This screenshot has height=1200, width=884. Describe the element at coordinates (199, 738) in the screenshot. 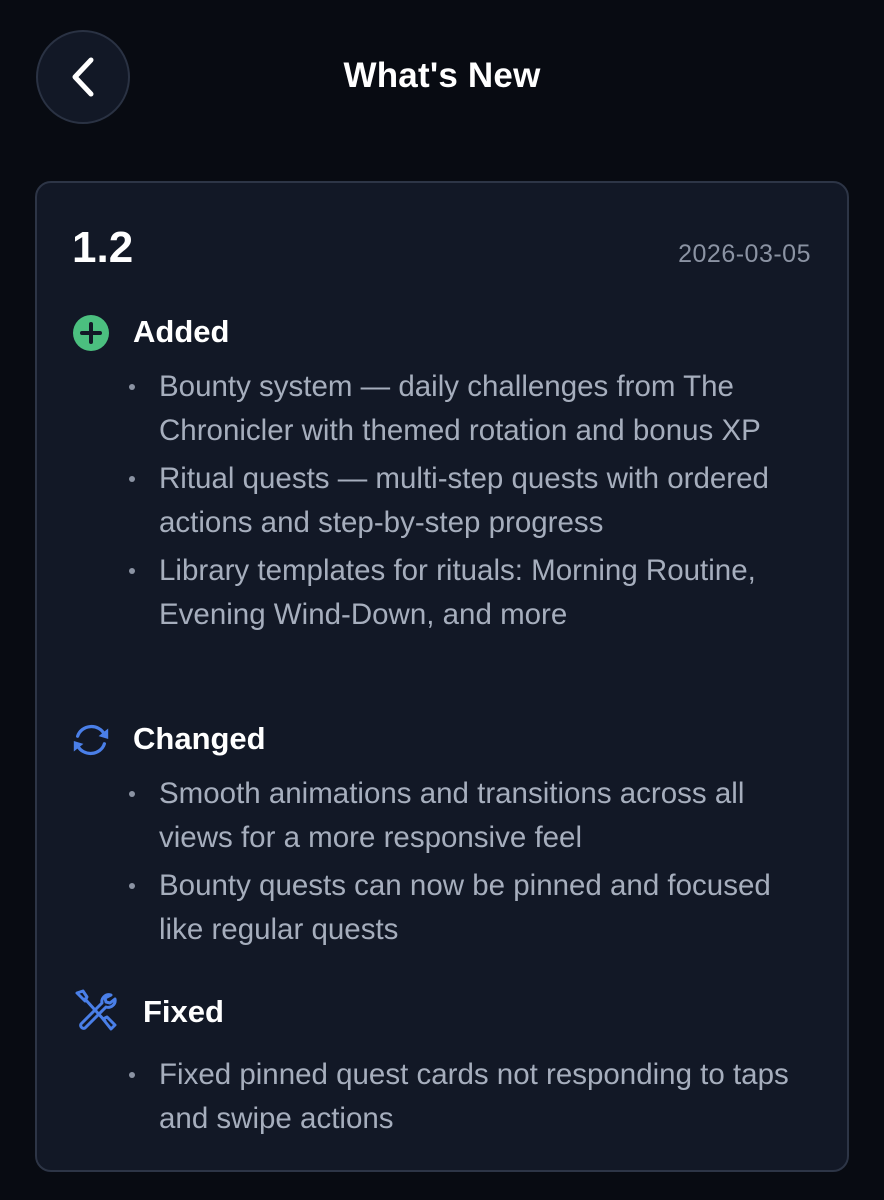

I see `section-title-changed: Changed` at that location.